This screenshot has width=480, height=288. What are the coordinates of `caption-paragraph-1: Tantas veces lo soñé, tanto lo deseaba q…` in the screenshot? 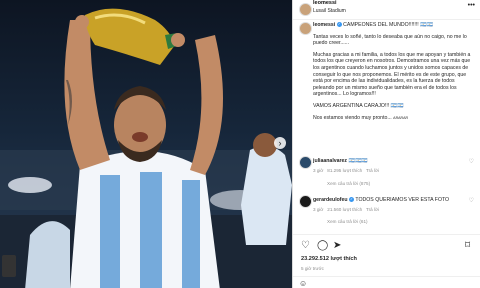 It's located at (390, 40).